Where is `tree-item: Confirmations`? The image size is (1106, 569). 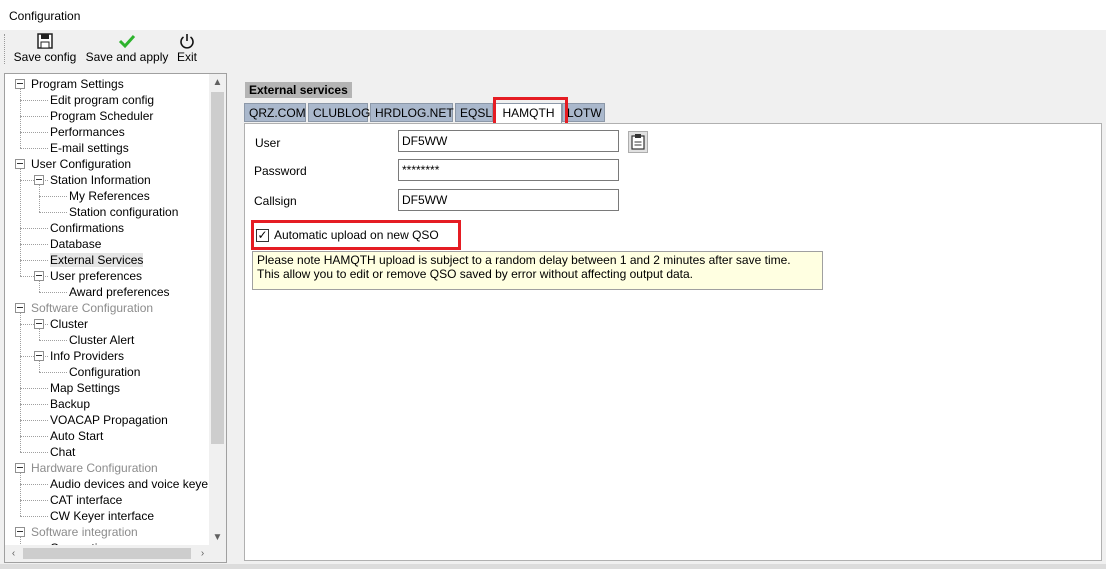 tree-item: Confirmations is located at coordinates (87, 228).